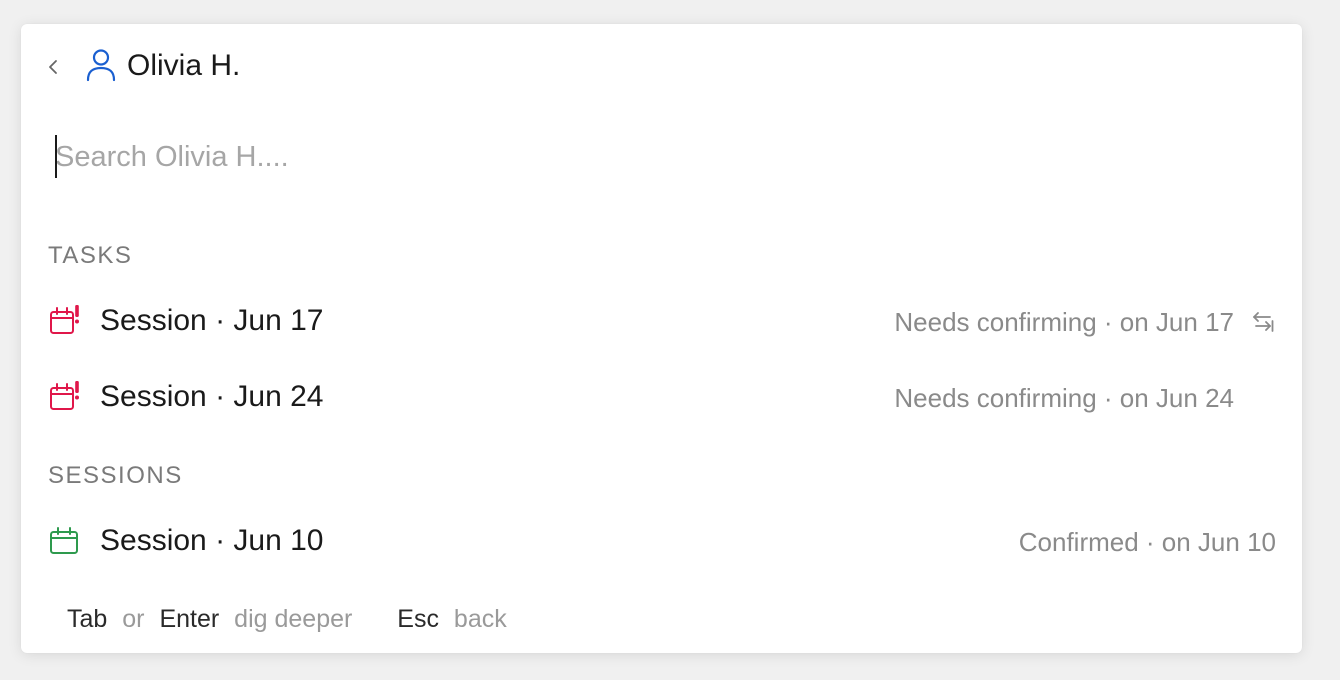 This screenshot has width=1340, height=680. I want to click on keyboard-hints: Tab or Enter dig deeper Esc back, so click(287, 619).